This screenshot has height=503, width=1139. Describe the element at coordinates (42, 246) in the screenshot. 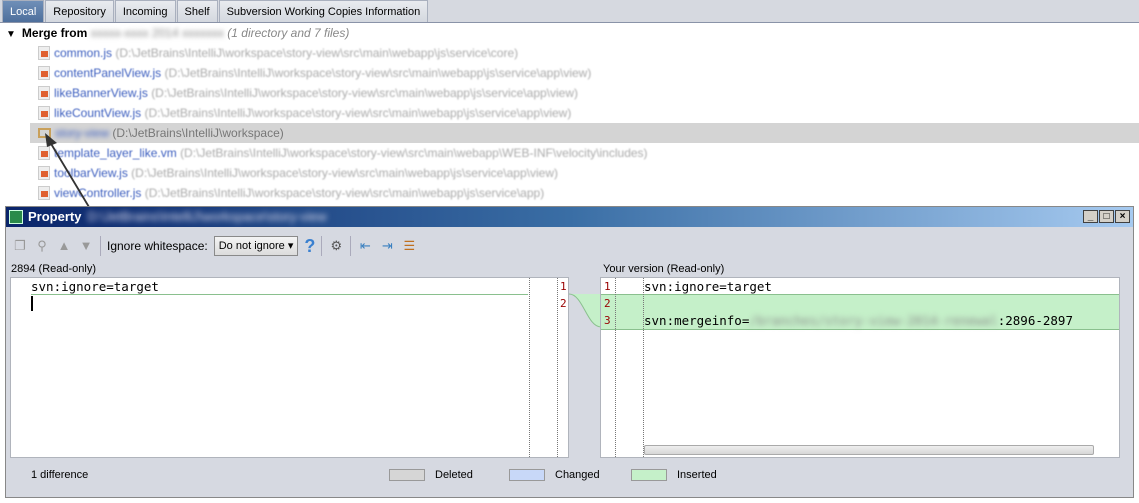

I see `find-icon: ⚲` at that location.